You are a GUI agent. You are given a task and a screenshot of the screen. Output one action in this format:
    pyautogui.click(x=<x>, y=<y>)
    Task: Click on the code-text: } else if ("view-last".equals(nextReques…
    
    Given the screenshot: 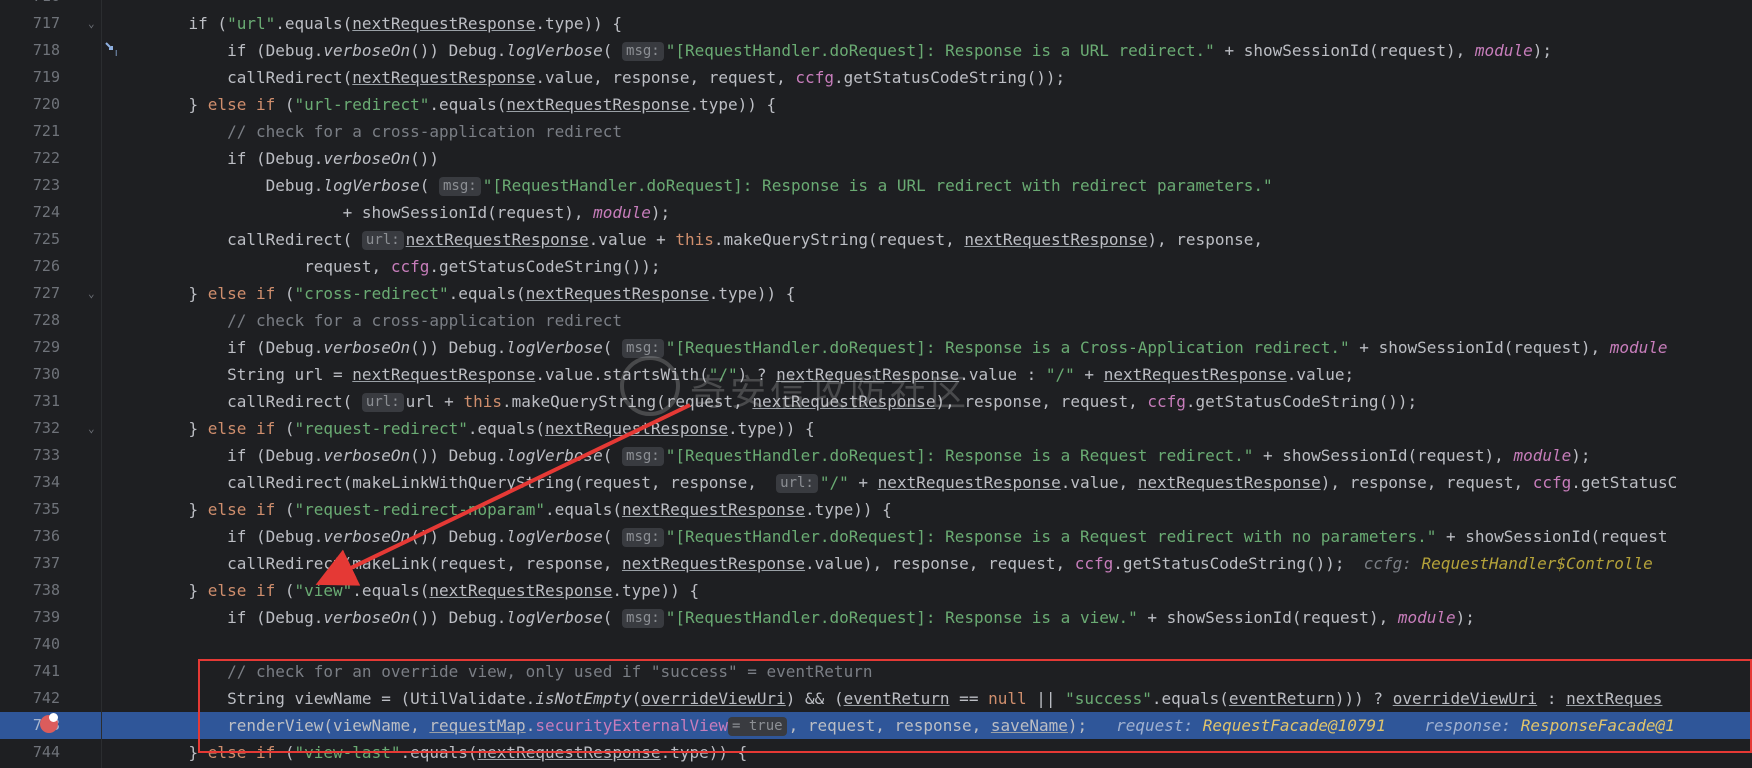 What is the action you would take?
    pyautogui.click(x=449, y=752)
    